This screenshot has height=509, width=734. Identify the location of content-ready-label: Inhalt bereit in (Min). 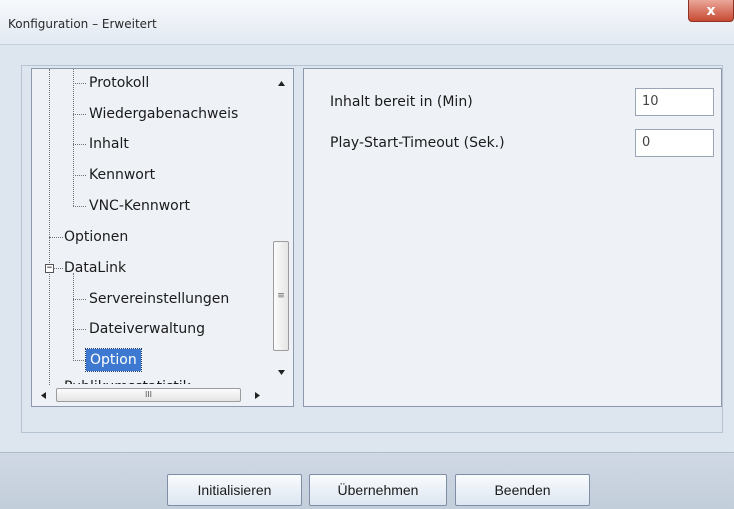
(401, 102).